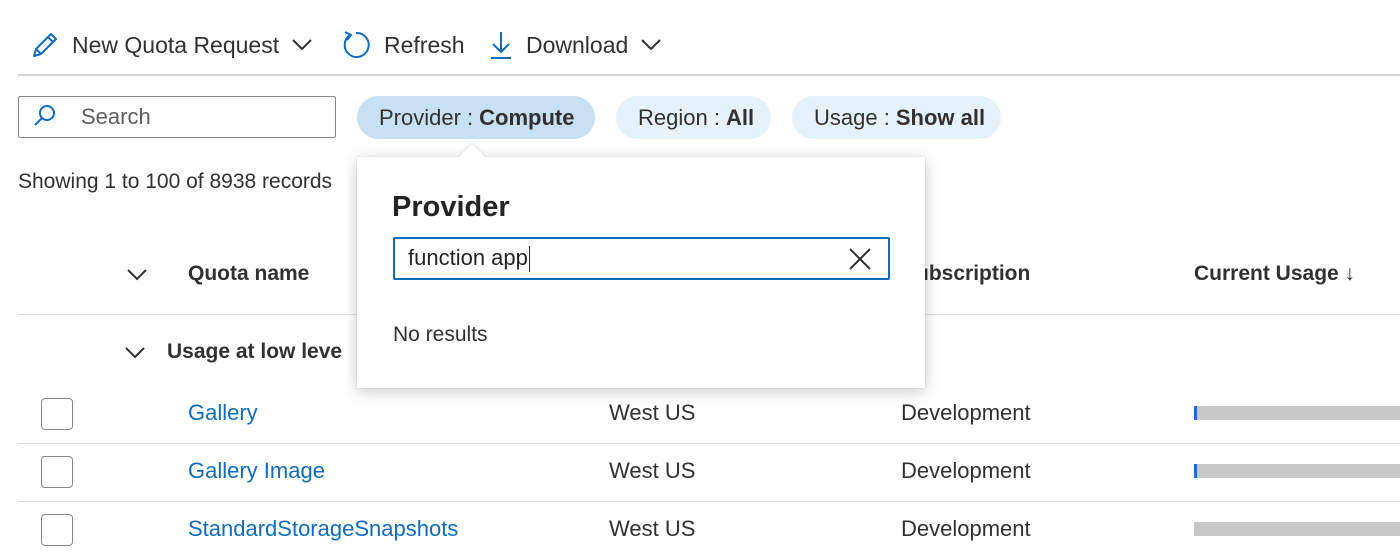 This screenshot has height=555, width=1400. Describe the element at coordinates (248, 274) in the screenshot. I see `column-quota-name: Quota name` at that location.